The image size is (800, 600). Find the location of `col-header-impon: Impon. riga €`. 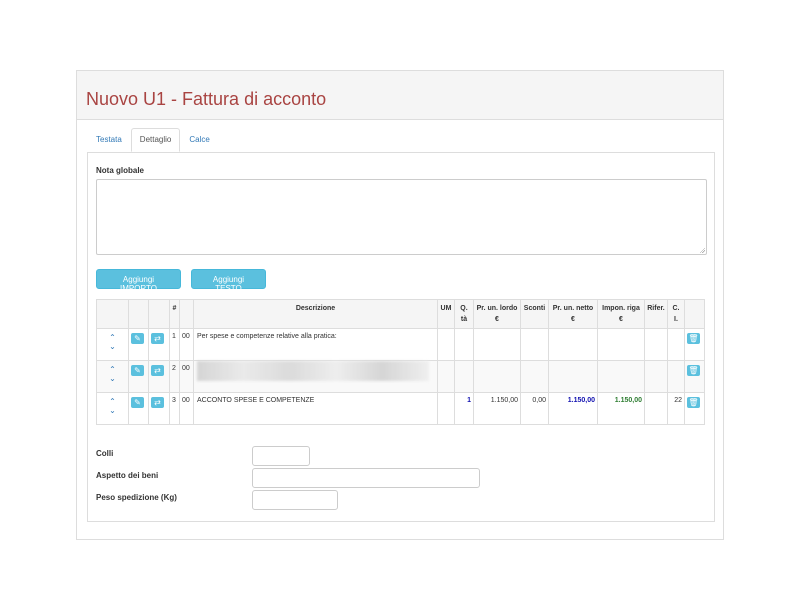

col-header-impon: Impon. riga € is located at coordinates (621, 314).